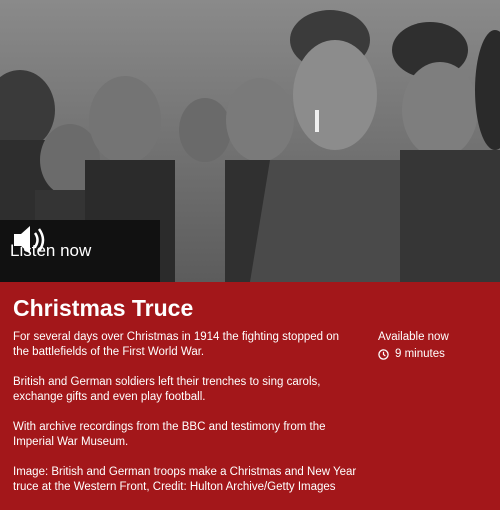  Describe the element at coordinates (413, 337) in the screenshot. I see `availability-text: Available now` at that location.